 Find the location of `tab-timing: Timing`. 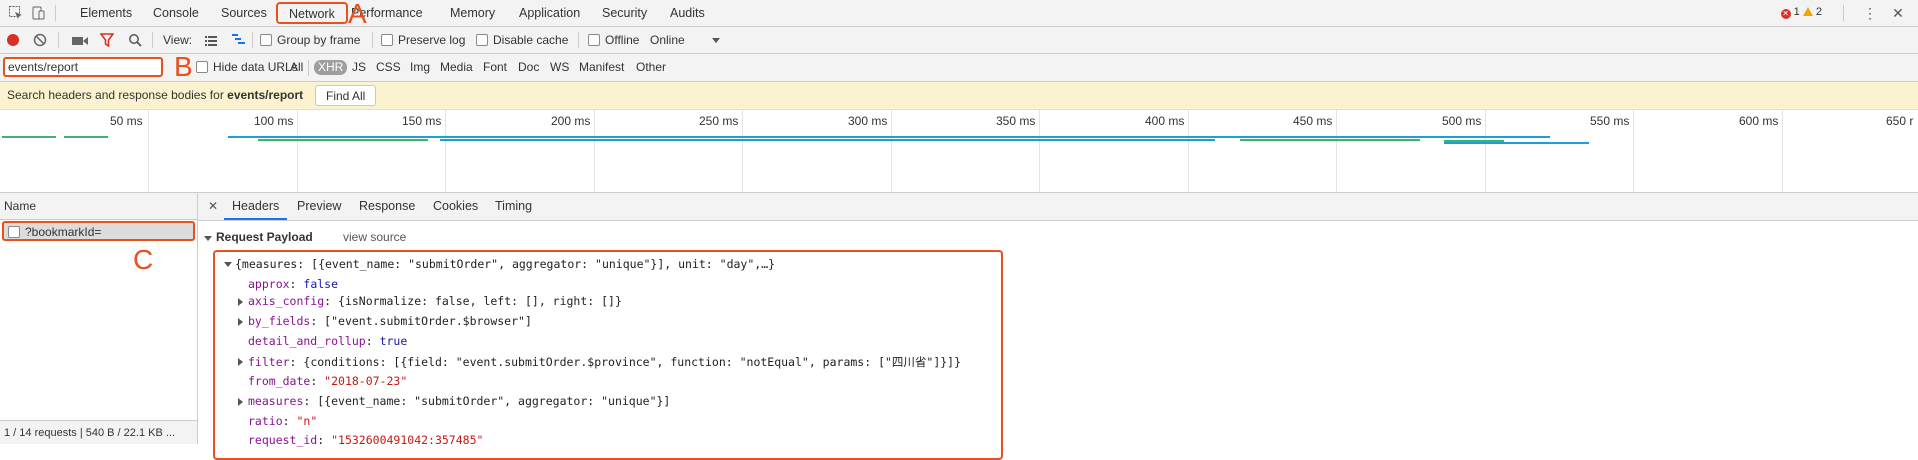

tab-timing: Timing is located at coordinates (513, 206).